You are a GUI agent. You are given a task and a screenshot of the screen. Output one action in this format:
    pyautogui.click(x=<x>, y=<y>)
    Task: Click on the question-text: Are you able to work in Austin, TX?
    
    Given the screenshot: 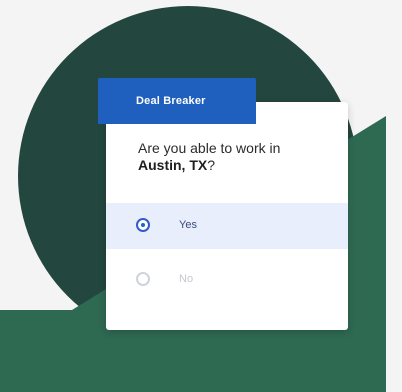 What is the action you would take?
    pyautogui.click(x=233, y=157)
    